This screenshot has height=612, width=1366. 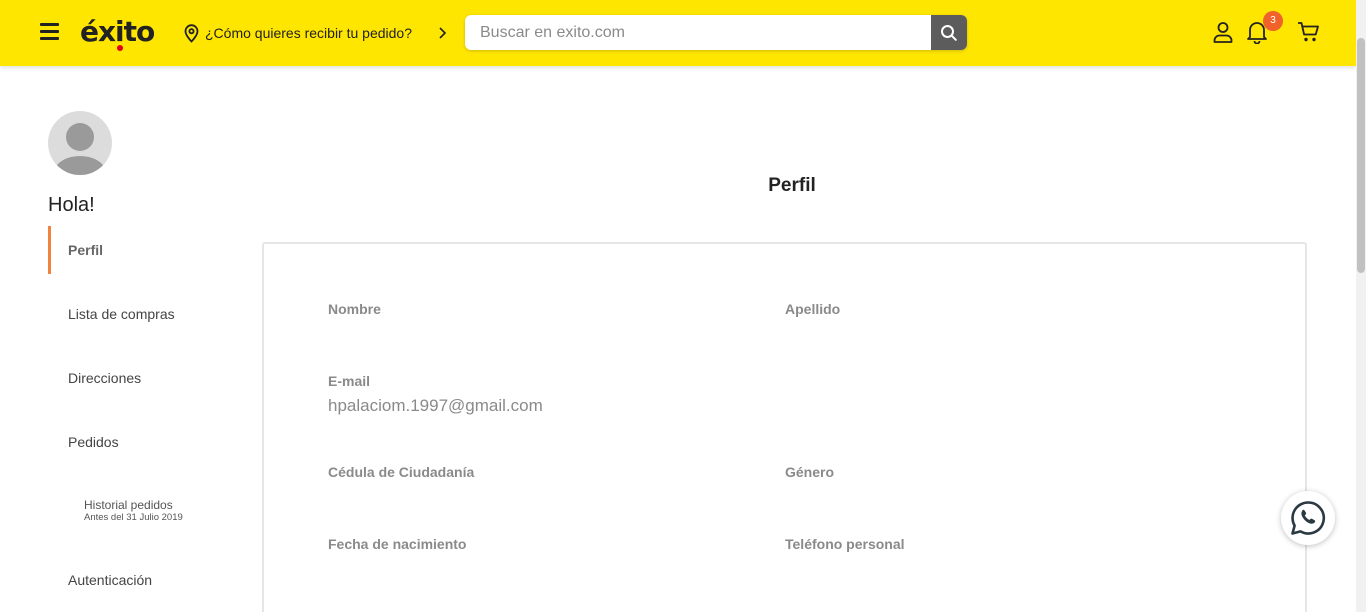 What do you see at coordinates (397, 544) in the screenshot?
I see `fecha-nacimiento-label: Fecha de nacimiento` at bounding box center [397, 544].